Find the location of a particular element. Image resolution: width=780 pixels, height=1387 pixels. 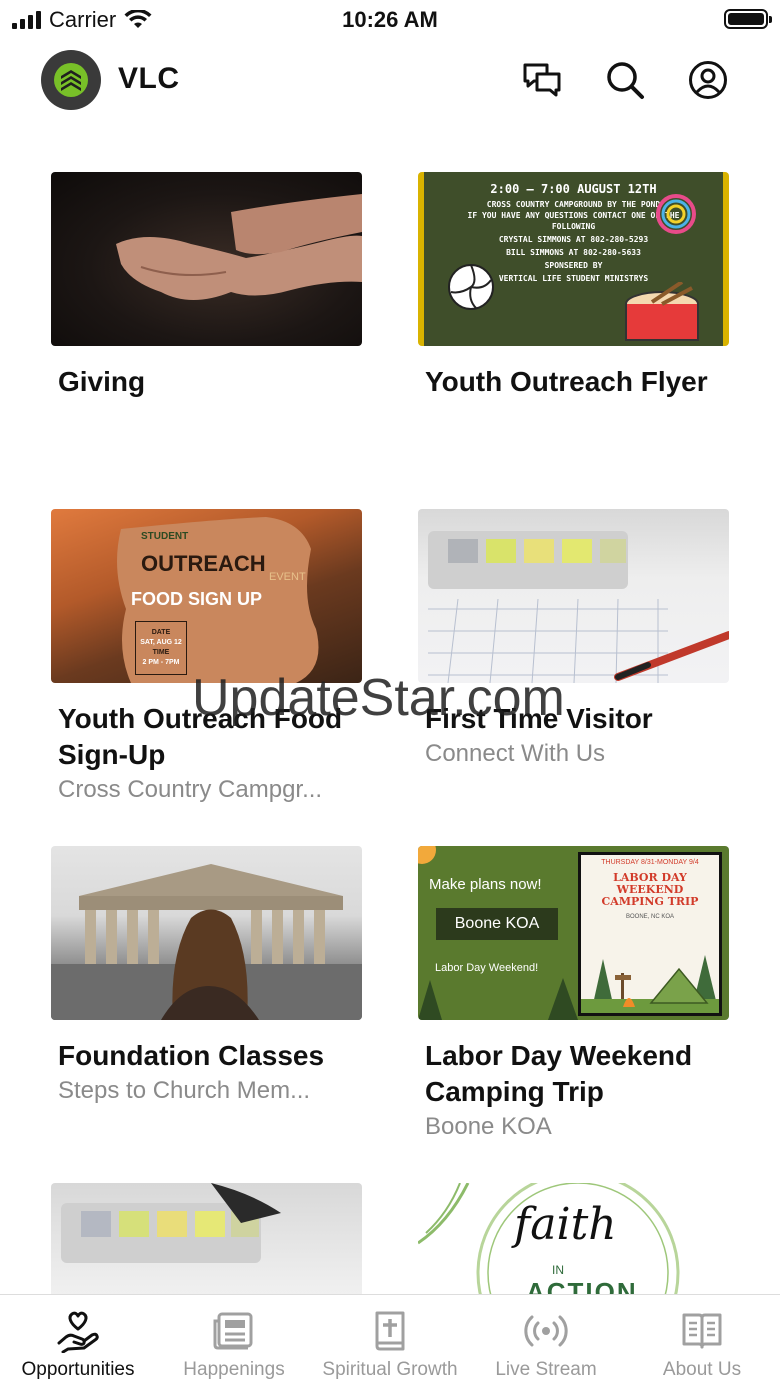

time-label: TIME is located at coordinates (161, 652).